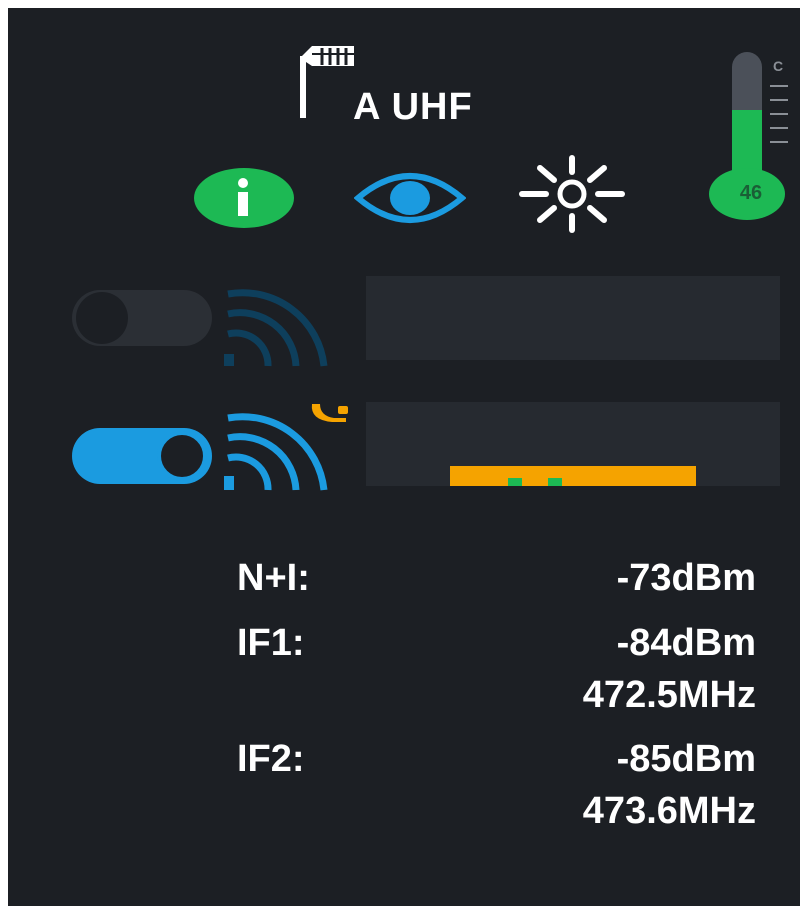 The image size is (800, 906). What do you see at coordinates (410, 198) in the screenshot?
I see `eye-icon` at bounding box center [410, 198].